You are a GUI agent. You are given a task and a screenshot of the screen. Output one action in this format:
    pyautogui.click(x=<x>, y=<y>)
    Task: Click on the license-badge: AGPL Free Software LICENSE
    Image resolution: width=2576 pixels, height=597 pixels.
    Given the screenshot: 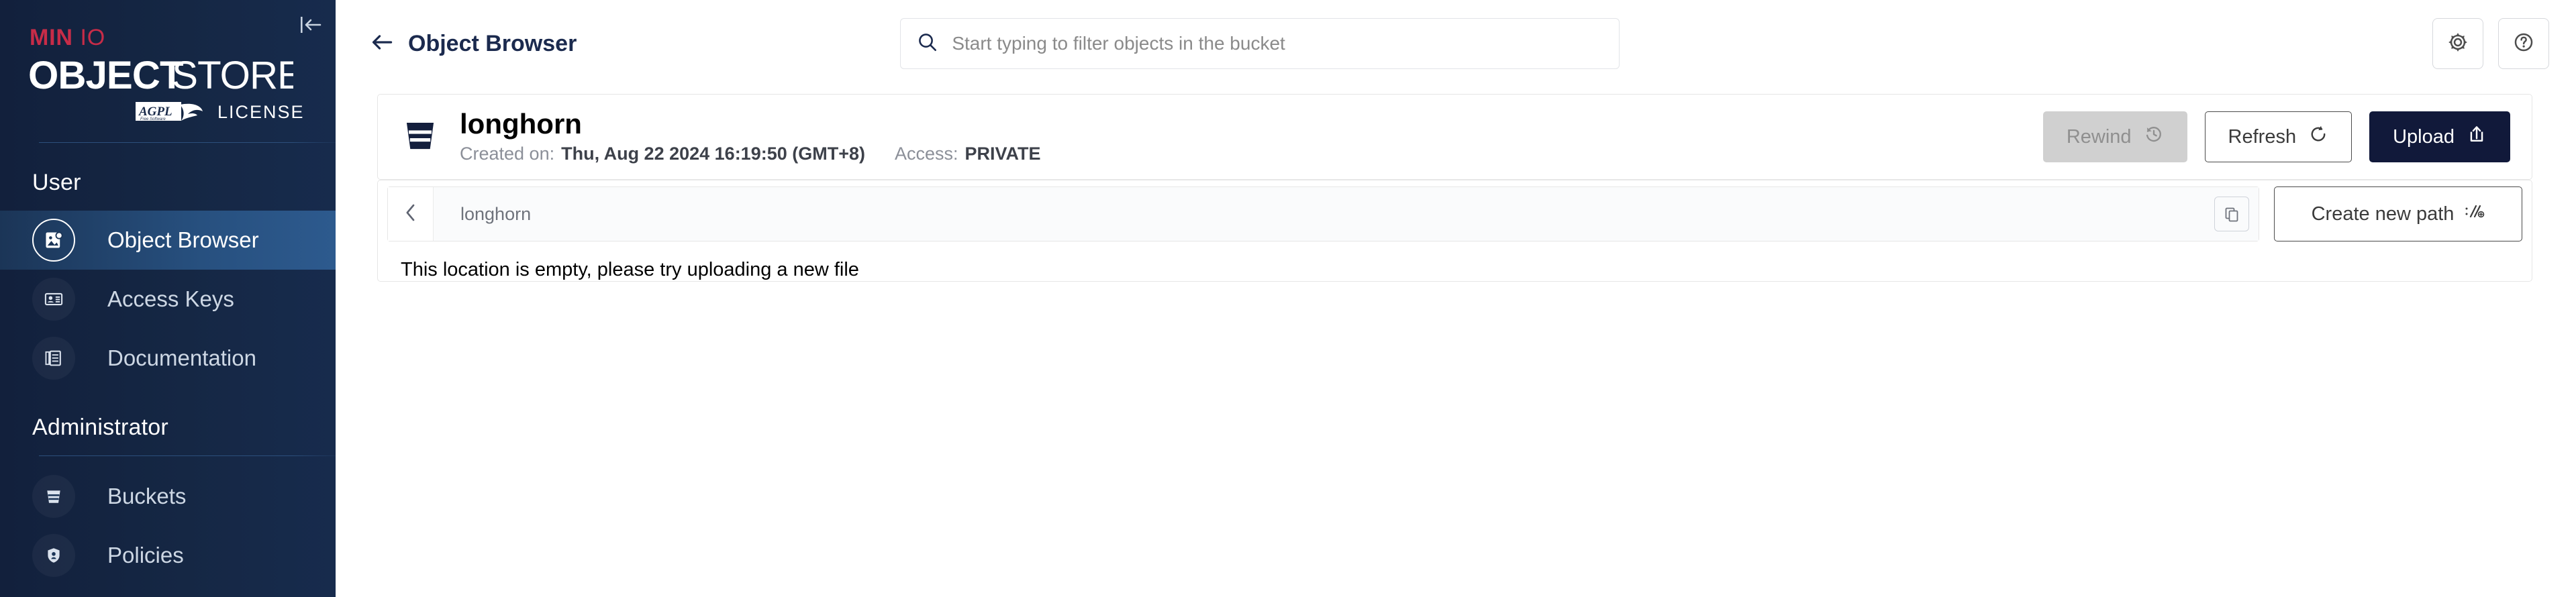 What is the action you would take?
    pyautogui.click(x=236, y=112)
    